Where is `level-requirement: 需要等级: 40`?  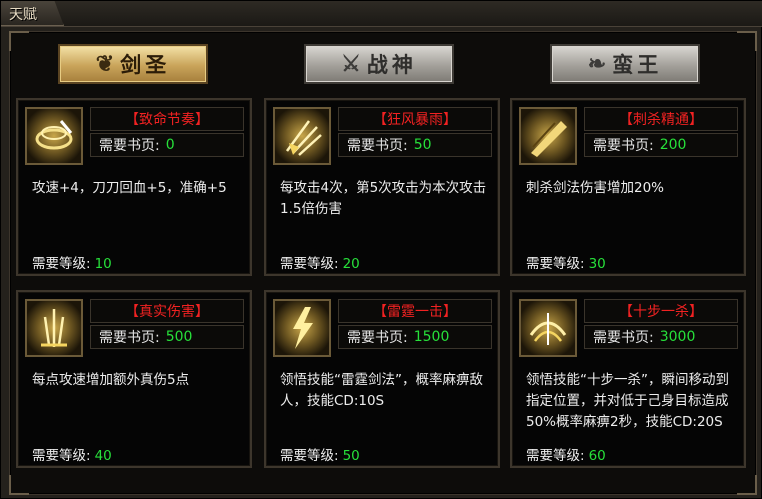 level-requirement: 需要等级: 40 is located at coordinates (72, 454).